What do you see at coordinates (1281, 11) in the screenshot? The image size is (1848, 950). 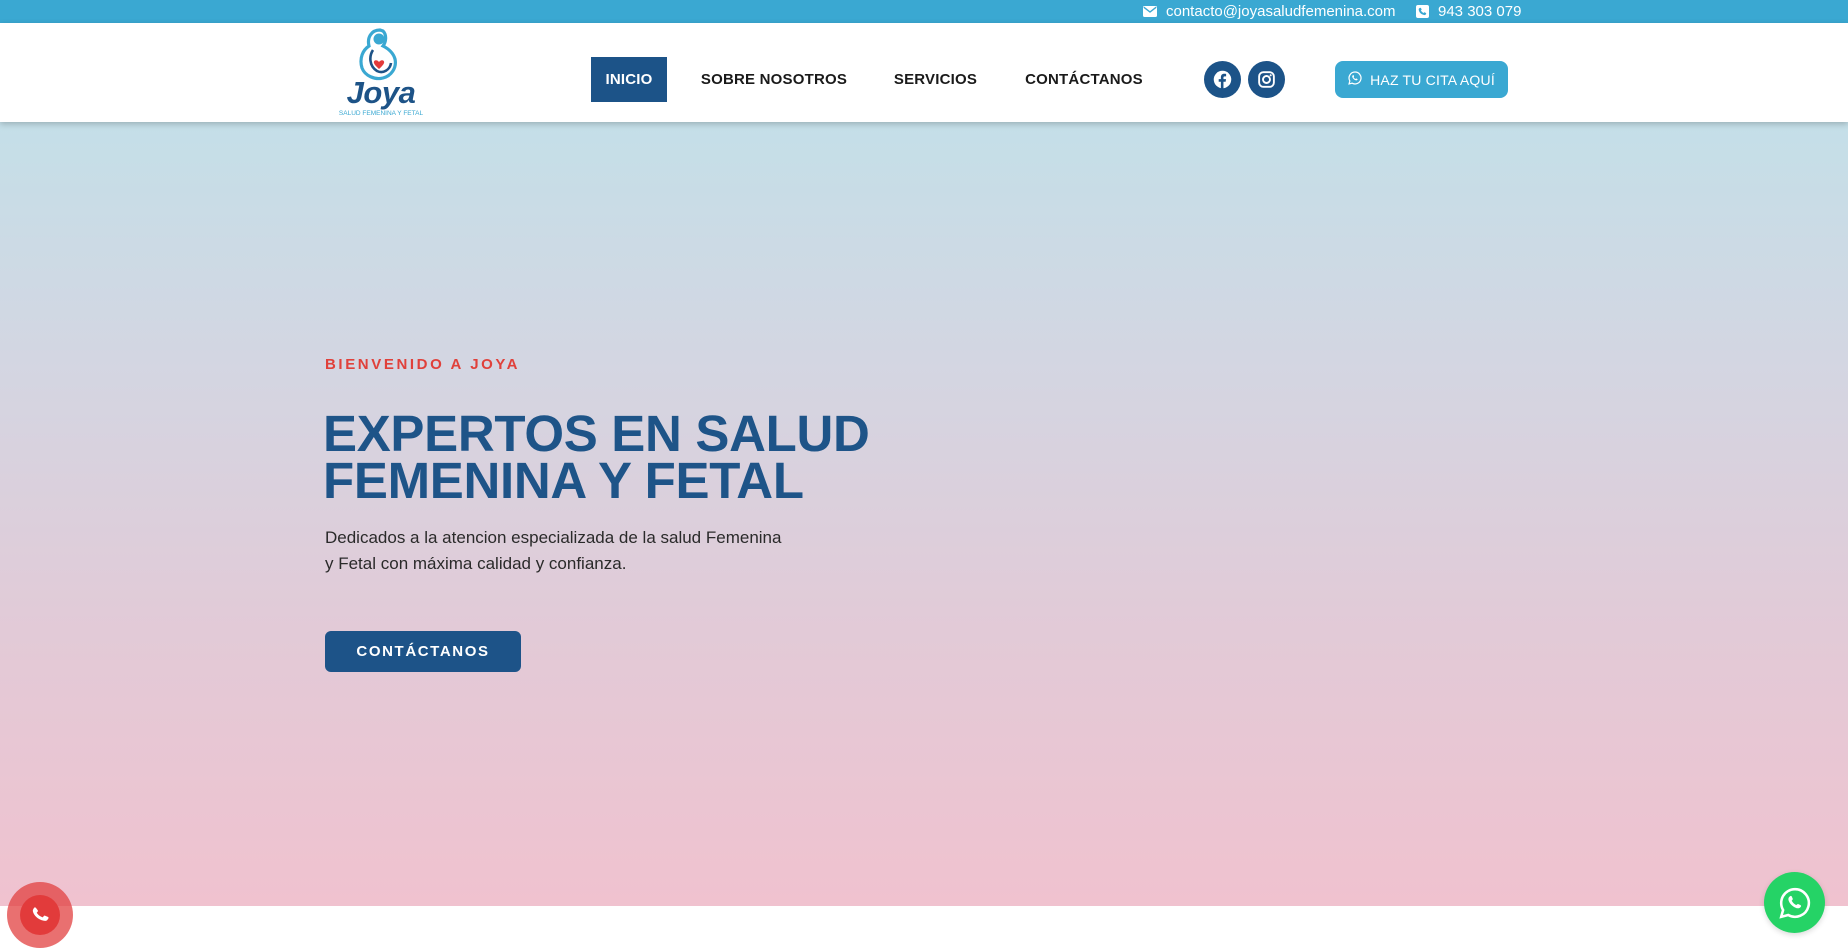 I see `topbar-email-text: contacto@joyasaludfemenina.com` at bounding box center [1281, 11].